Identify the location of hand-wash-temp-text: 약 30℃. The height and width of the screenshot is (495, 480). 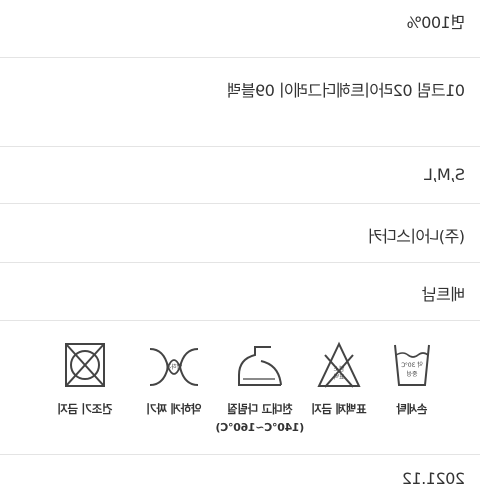
(412, 365).